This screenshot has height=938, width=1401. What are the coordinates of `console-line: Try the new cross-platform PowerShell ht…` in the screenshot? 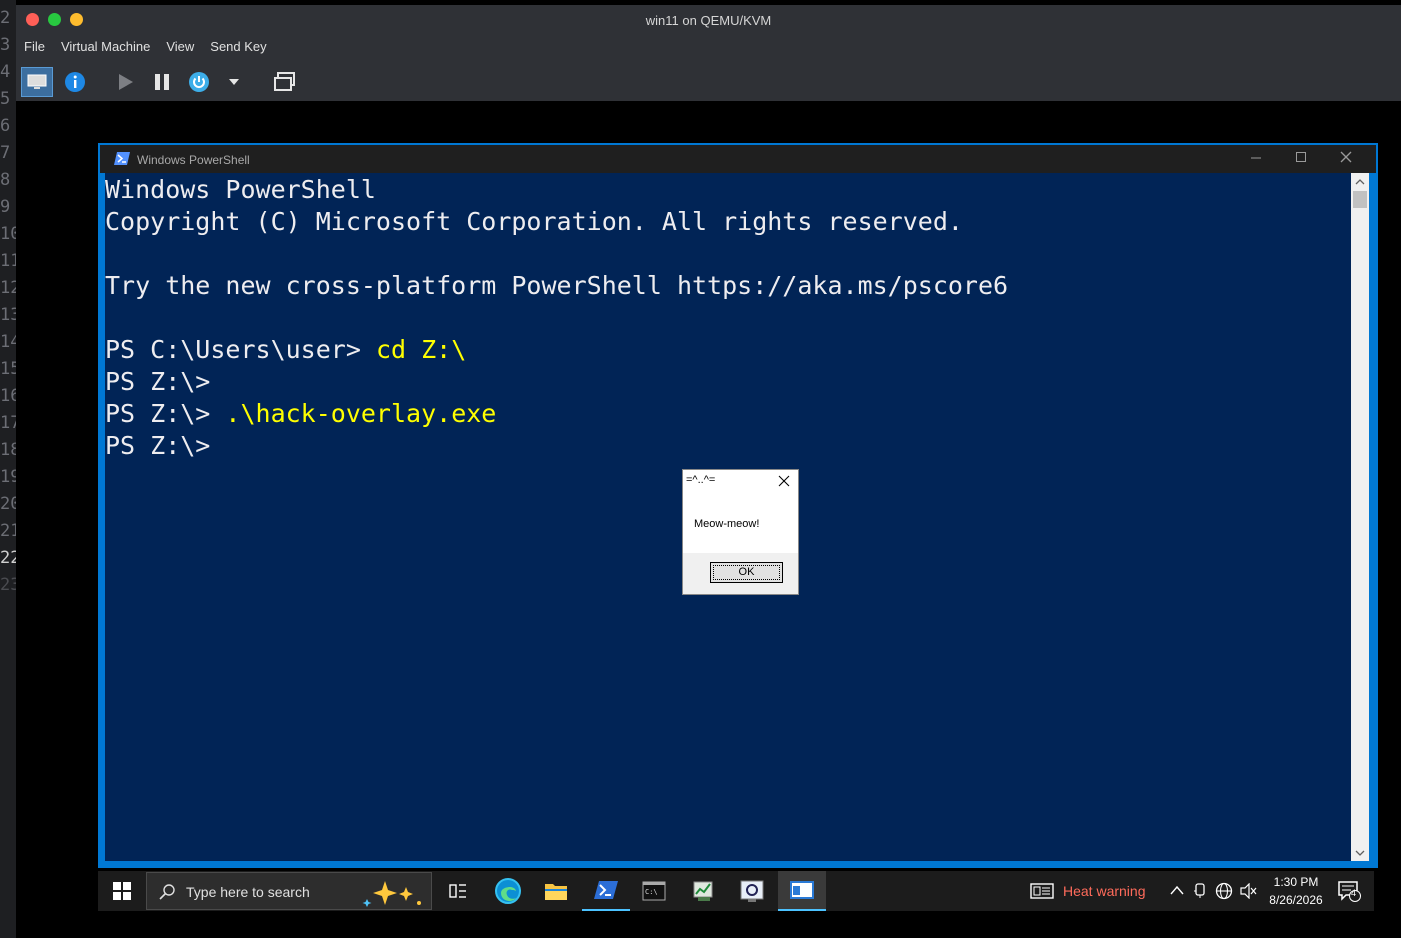 It's located at (556, 286).